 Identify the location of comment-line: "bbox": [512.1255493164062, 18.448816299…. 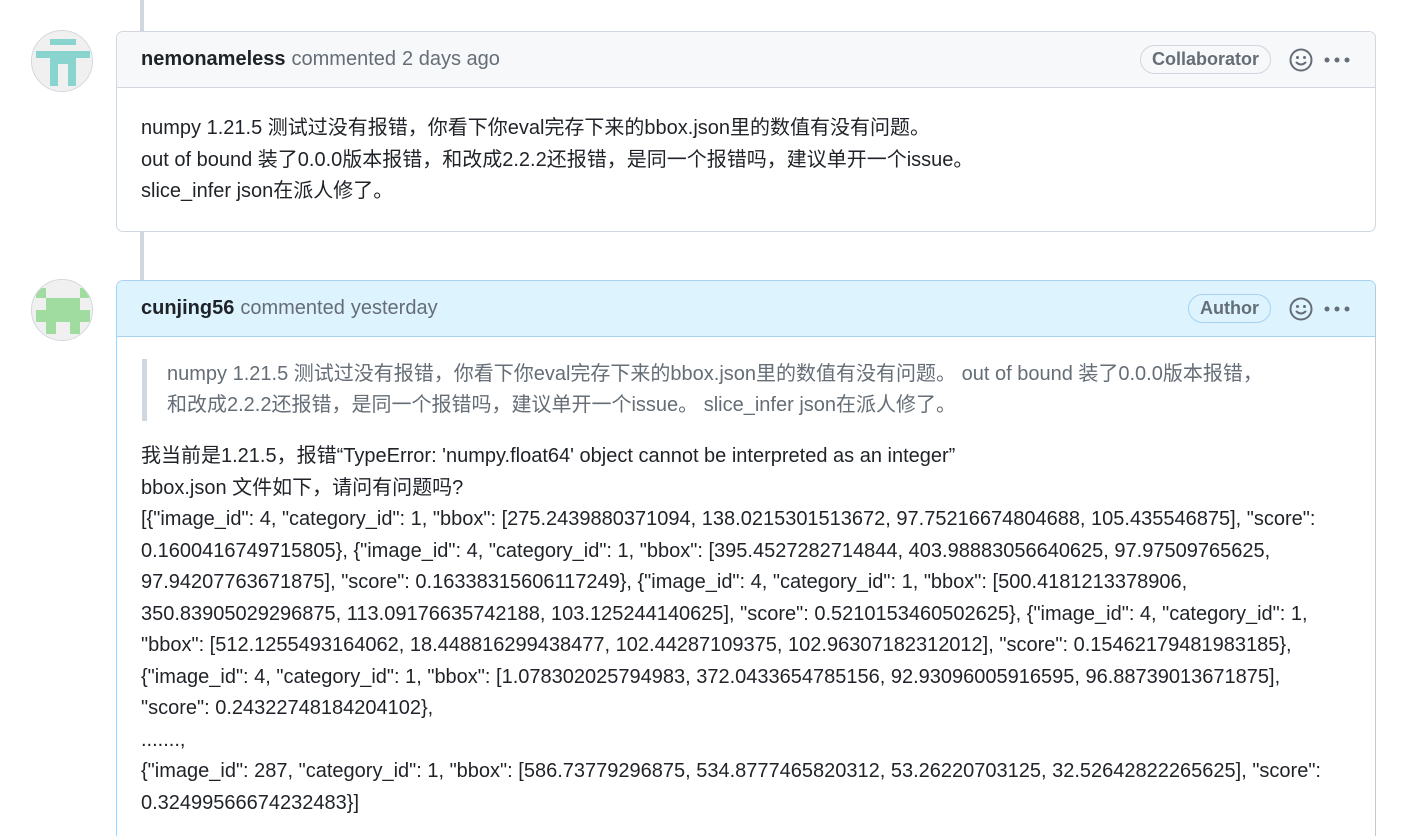
(716, 645).